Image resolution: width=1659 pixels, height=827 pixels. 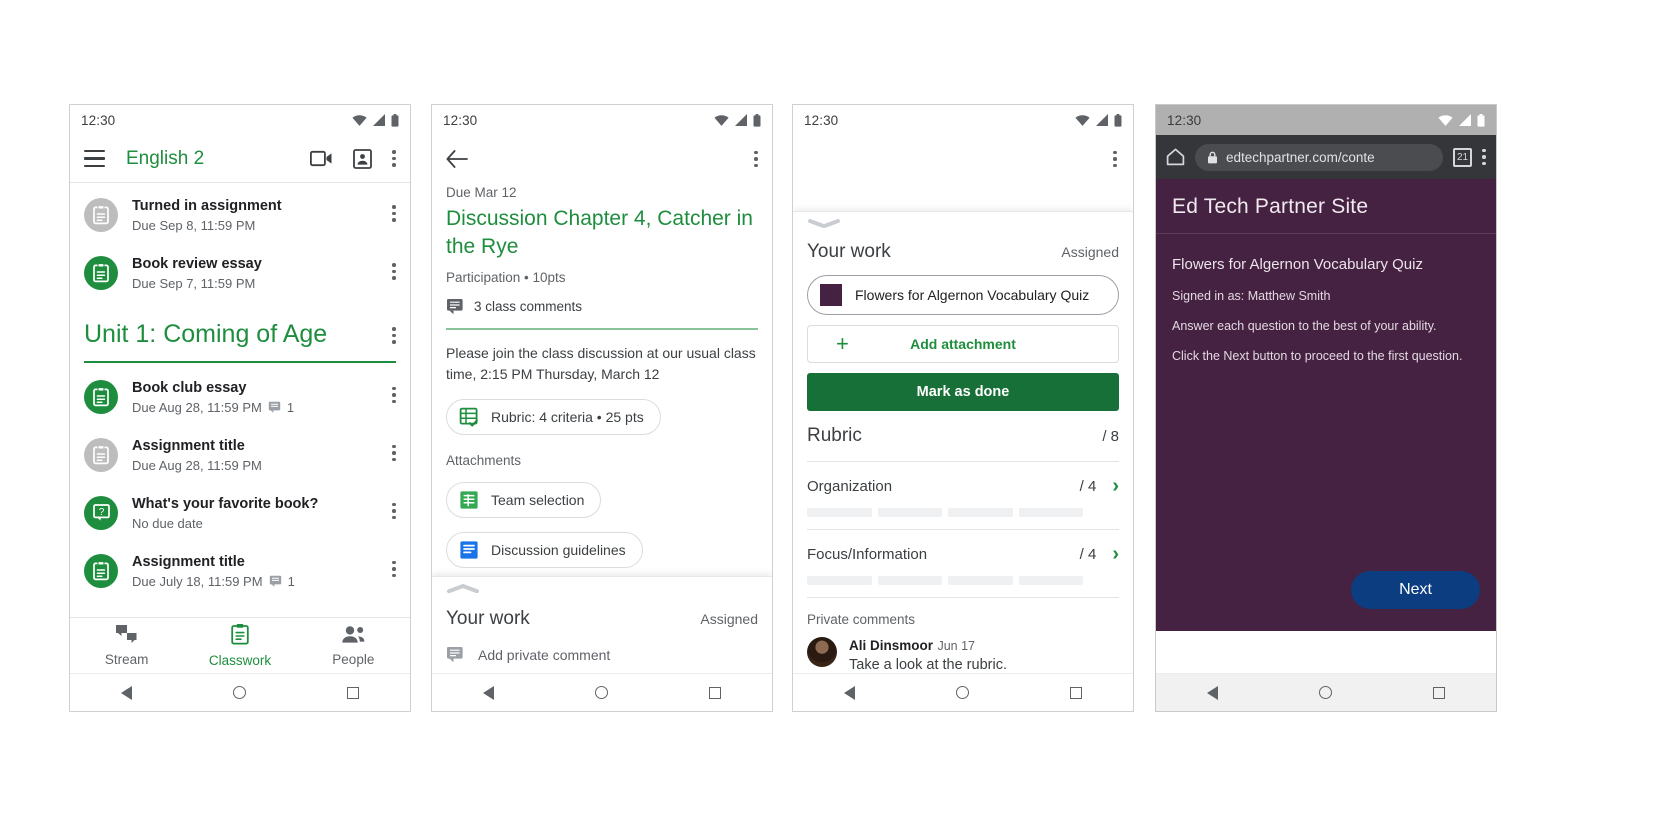 What do you see at coordinates (1415, 590) in the screenshot?
I see `next-button: Next` at bounding box center [1415, 590].